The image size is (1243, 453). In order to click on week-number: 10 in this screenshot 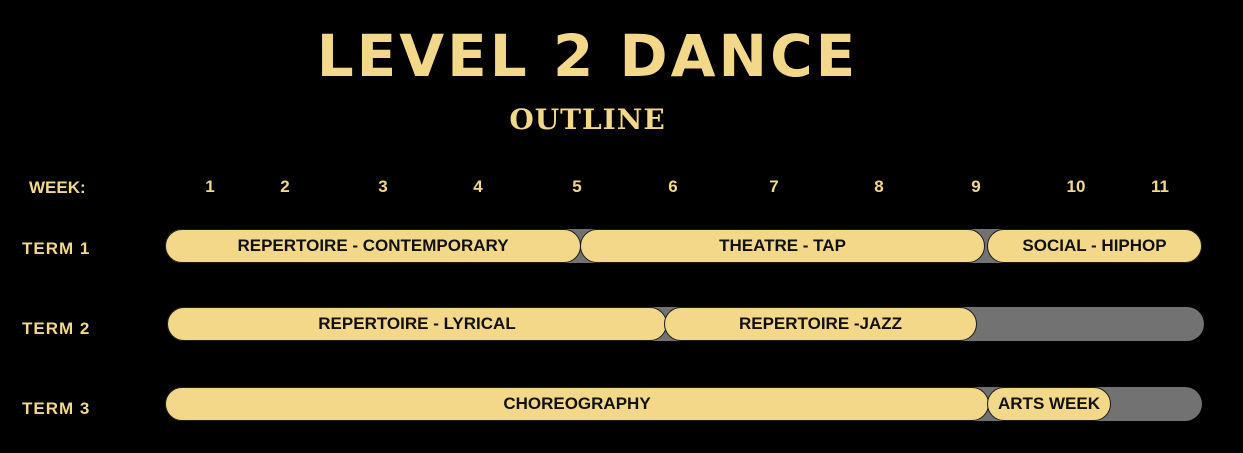, I will do `click(1076, 186)`.